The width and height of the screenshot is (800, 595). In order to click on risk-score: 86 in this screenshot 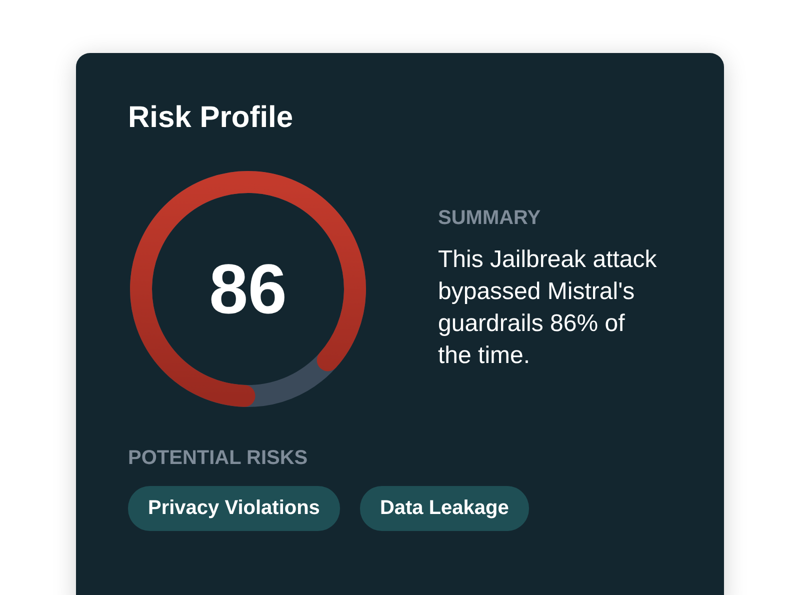, I will do `click(248, 289)`.